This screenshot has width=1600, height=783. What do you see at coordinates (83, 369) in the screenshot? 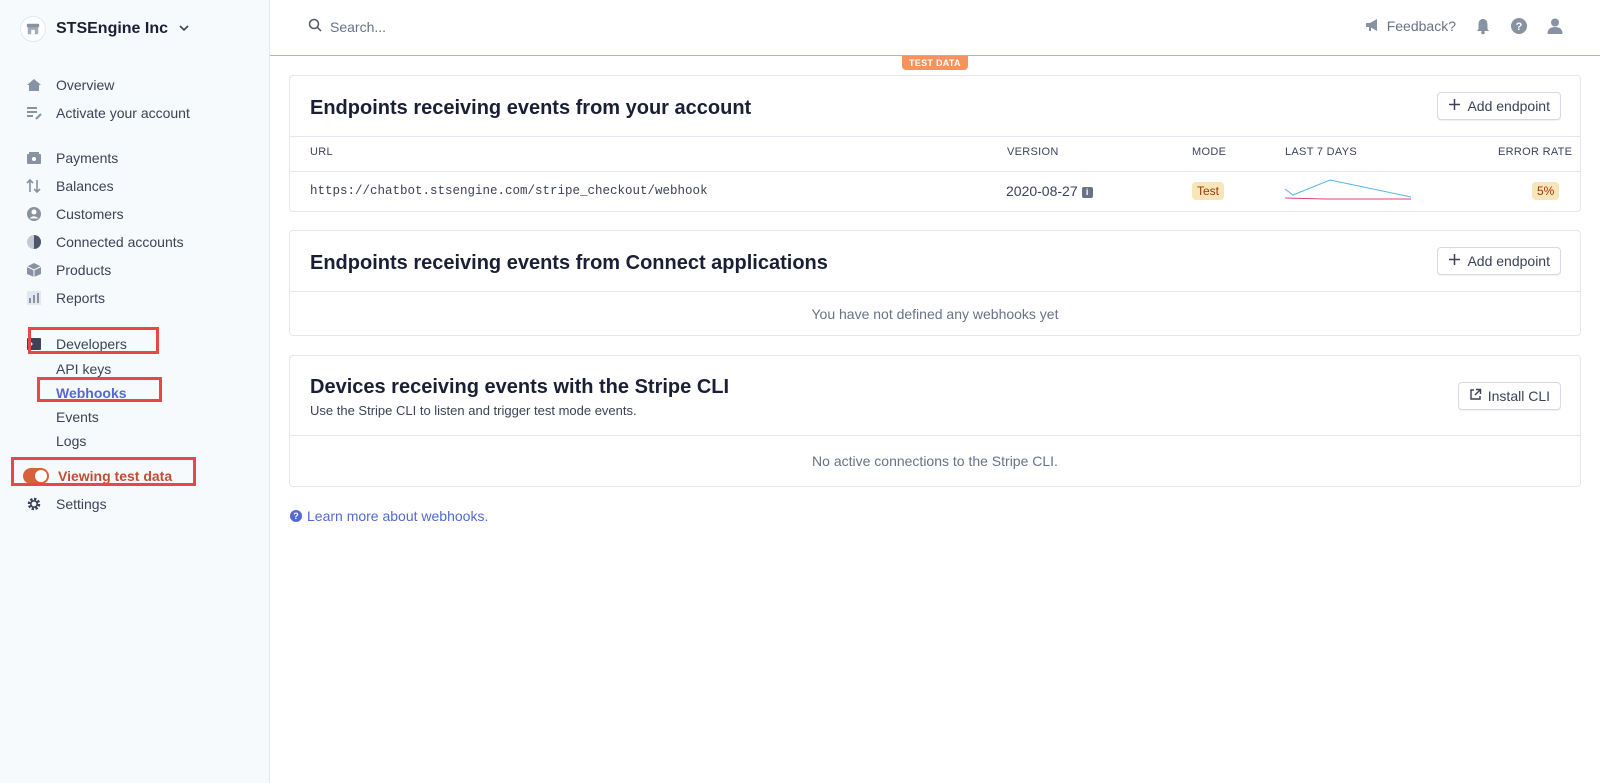
I see `sidebar-subitem-api-keys: API keys` at bounding box center [83, 369].